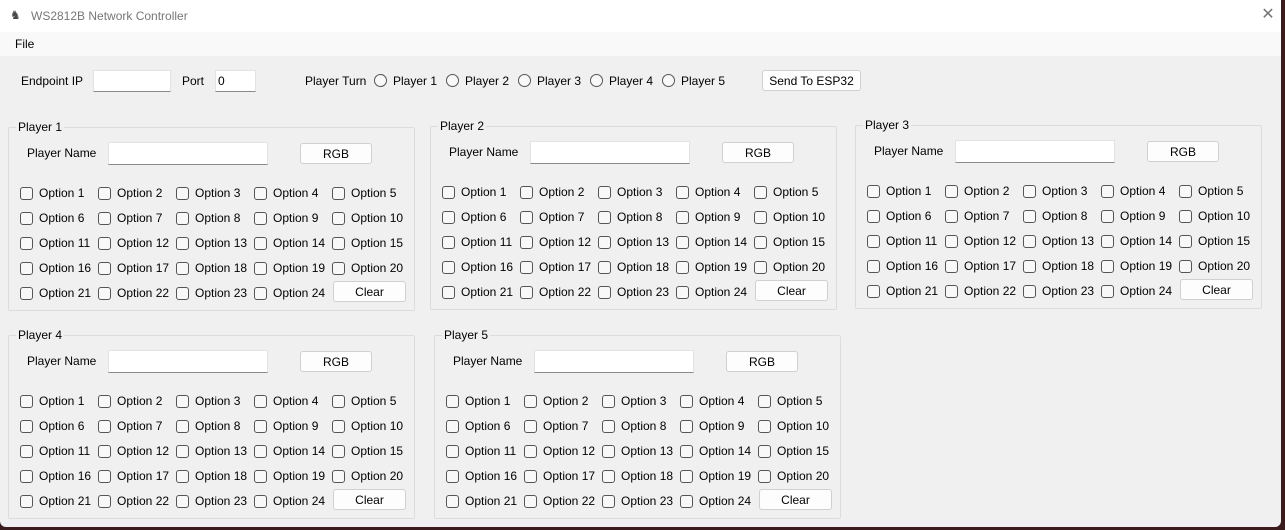 The width and height of the screenshot is (1285, 530). What do you see at coordinates (373, 193) in the screenshot?
I see `option-label: Option 5` at bounding box center [373, 193].